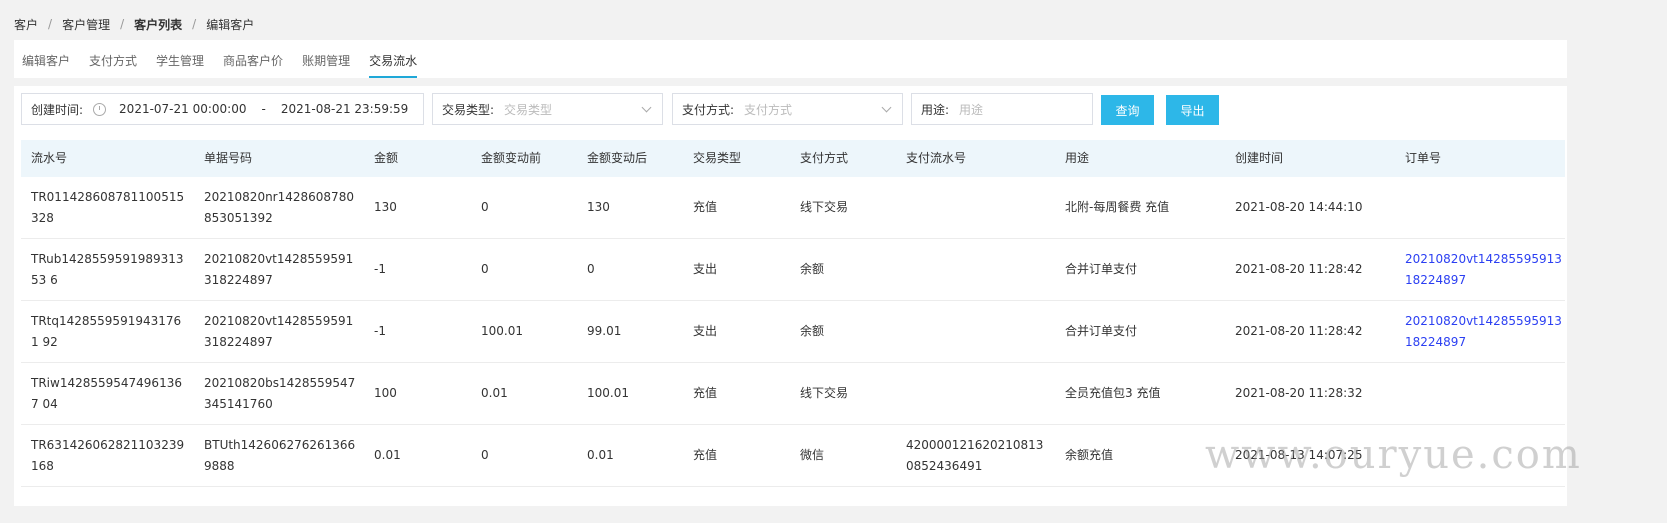  Describe the element at coordinates (253, 65) in the screenshot. I see `tab-product-customer-price: 商品客户价` at that location.